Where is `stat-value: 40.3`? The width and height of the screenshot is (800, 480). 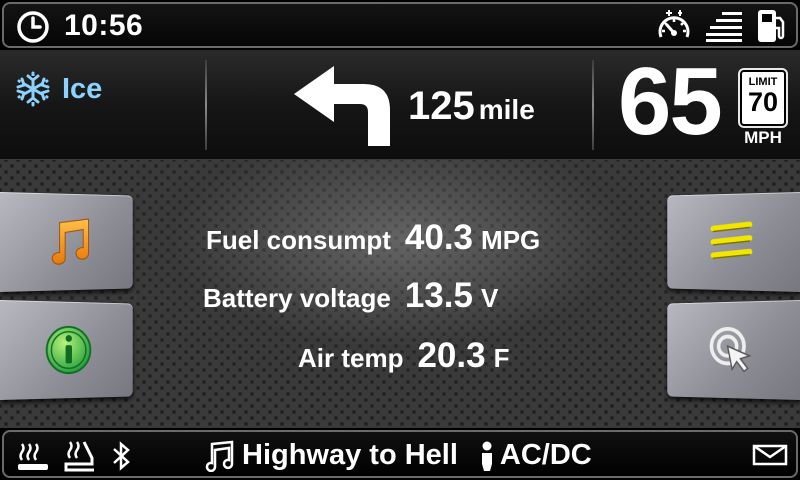 stat-value: 40.3 is located at coordinates (439, 237).